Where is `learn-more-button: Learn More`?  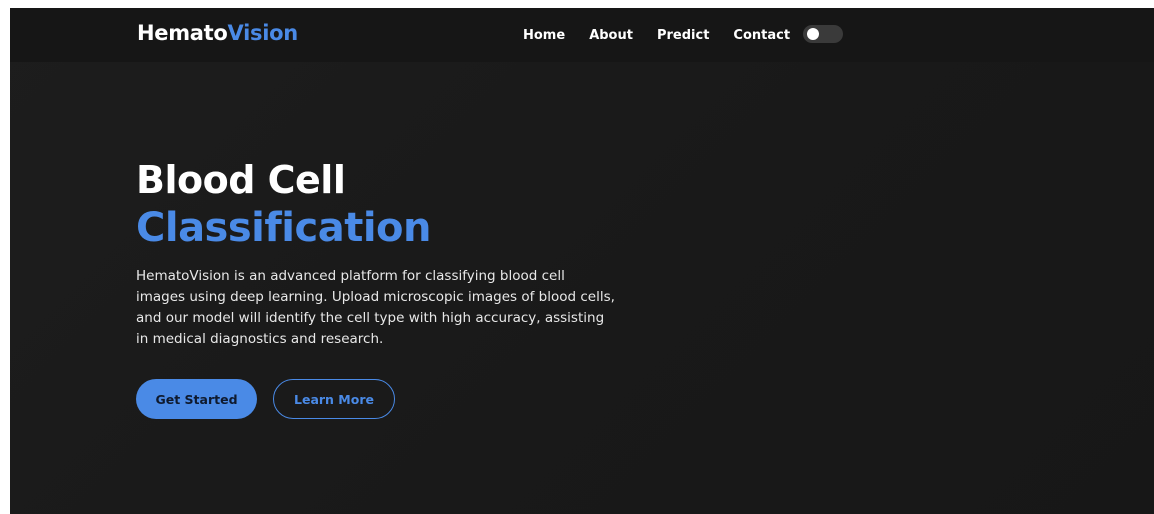
learn-more-button: Learn More is located at coordinates (334, 399).